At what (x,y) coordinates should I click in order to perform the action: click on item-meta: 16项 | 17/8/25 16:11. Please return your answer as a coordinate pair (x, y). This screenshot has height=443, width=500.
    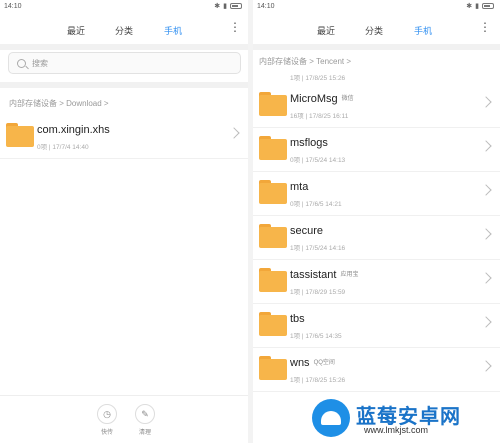
    Looking at the image, I should click on (319, 116).